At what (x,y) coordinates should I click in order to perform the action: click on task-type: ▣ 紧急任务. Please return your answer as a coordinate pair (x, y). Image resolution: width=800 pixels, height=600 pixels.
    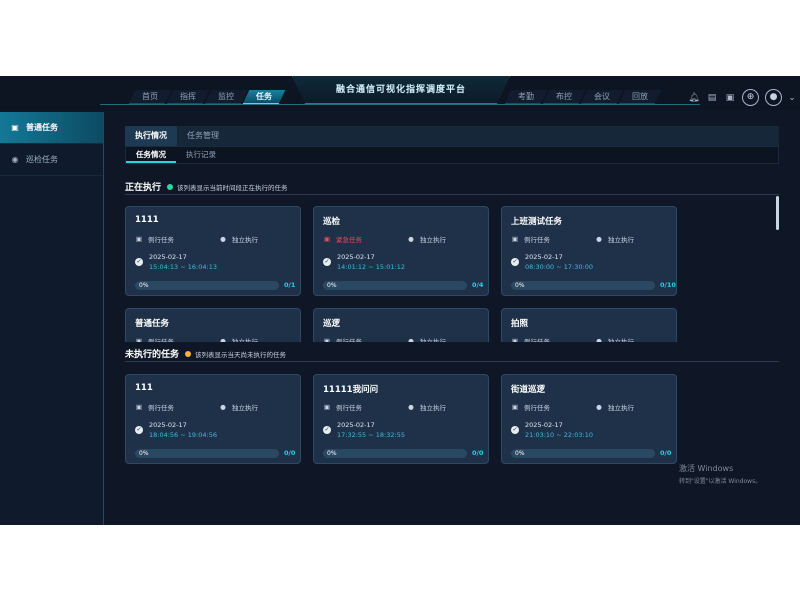
    Looking at the image, I should click on (342, 239).